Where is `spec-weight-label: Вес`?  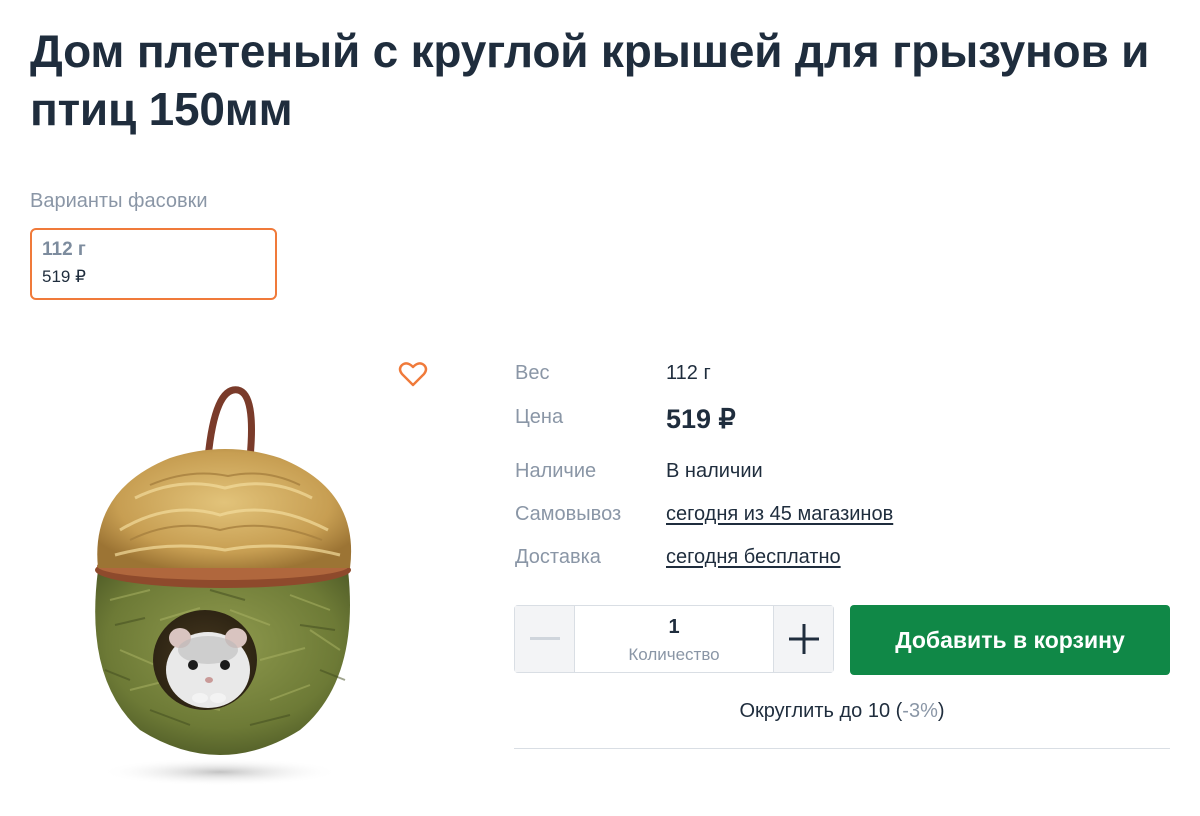
spec-weight-label: Вес is located at coordinates (532, 373).